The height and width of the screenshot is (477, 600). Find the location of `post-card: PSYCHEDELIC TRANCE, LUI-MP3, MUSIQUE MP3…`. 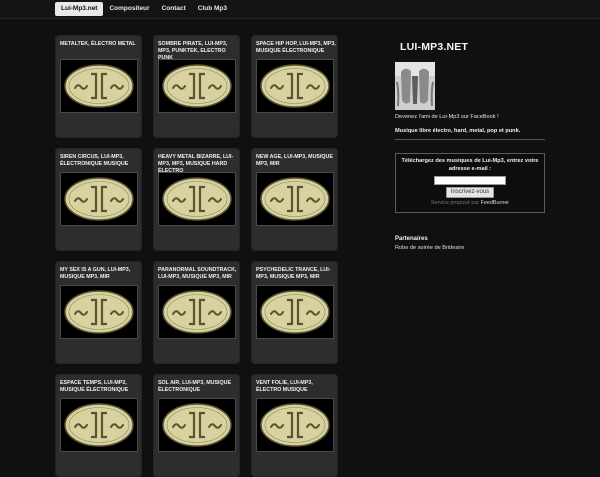

post-card: PSYCHEDELIC TRANCE, LUI-MP3, MUSIQUE MP3… is located at coordinates (294, 312).